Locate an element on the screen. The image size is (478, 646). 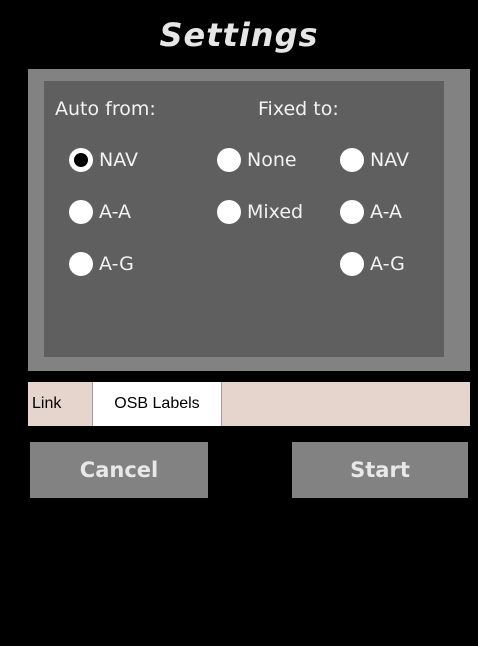
page-title: Settings is located at coordinates (239, 35).